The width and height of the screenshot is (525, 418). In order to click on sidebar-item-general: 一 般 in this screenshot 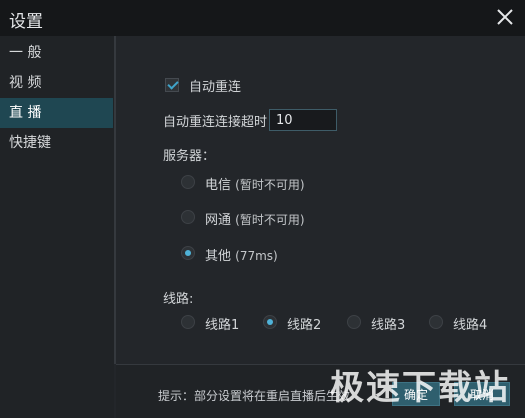, I will do `click(56, 53)`.